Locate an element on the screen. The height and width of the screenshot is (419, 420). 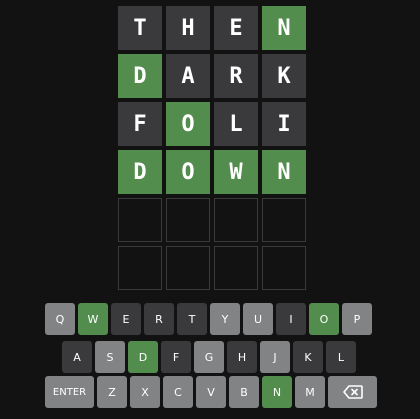
keyboard-row-2: ASDFGHJKL is located at coordinates (210, 357).